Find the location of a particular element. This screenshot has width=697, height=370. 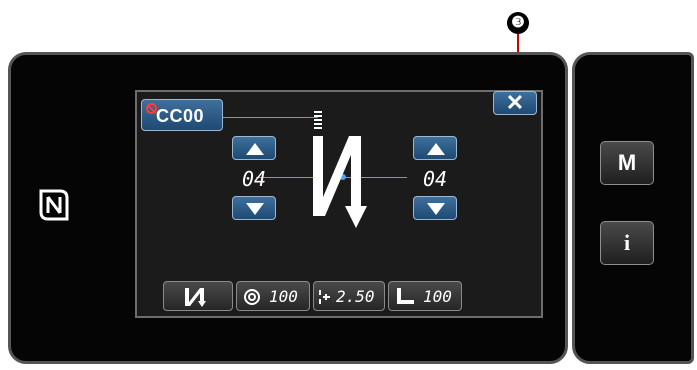

pitch-icon is located at coordinates (324, 297).